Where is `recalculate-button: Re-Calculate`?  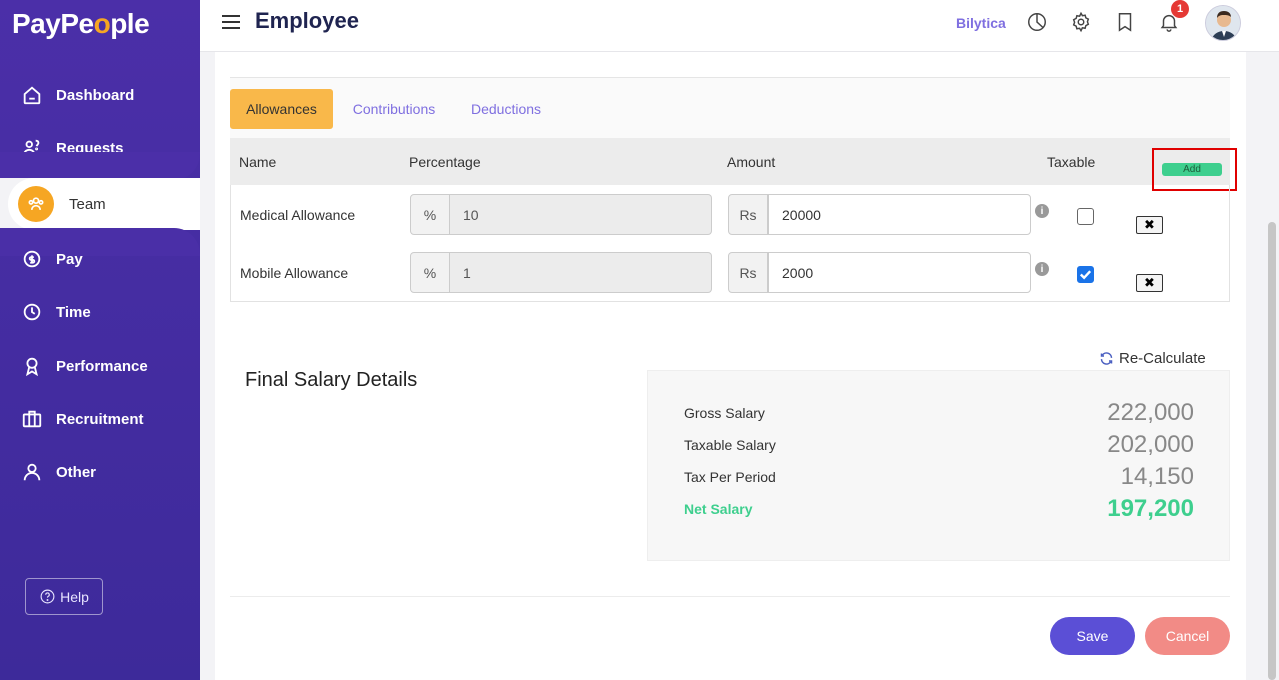 recalculate-button: Re-Calculate is located at coordinates (1152, 358).